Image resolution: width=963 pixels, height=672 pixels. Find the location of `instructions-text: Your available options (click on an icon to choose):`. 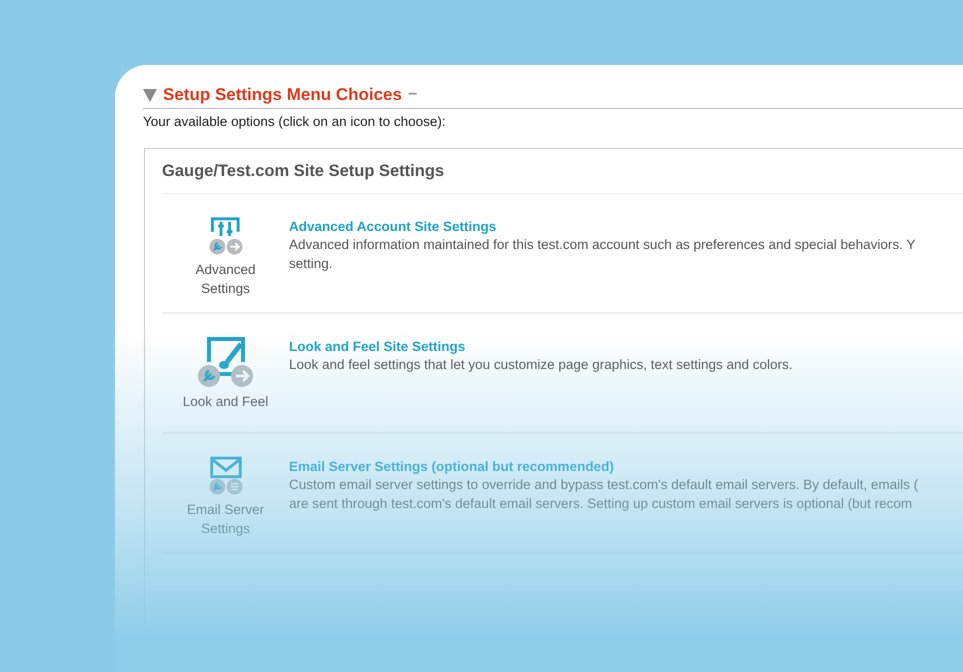

instructions-text: Your available options (click on an icon to choose): is located at coordinates (295, 121).